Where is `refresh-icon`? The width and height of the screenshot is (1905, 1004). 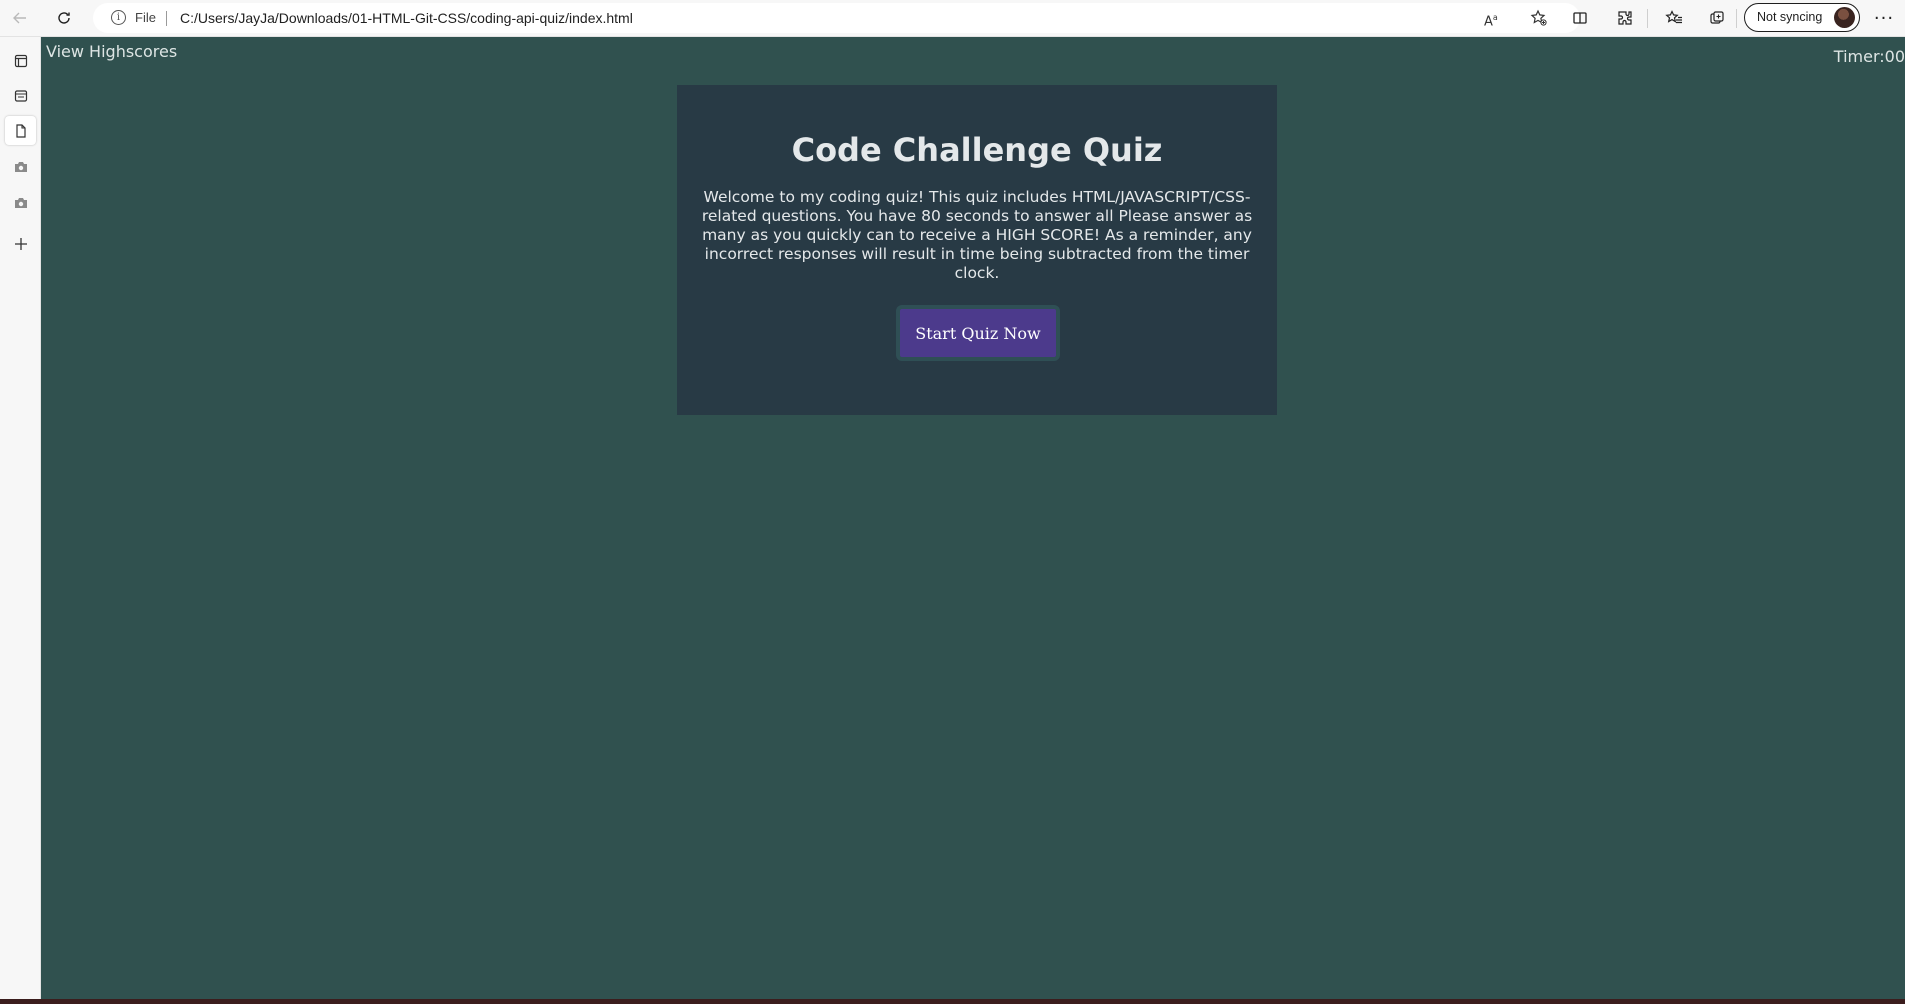 refresh-icon is located at coordinates (64, 18).